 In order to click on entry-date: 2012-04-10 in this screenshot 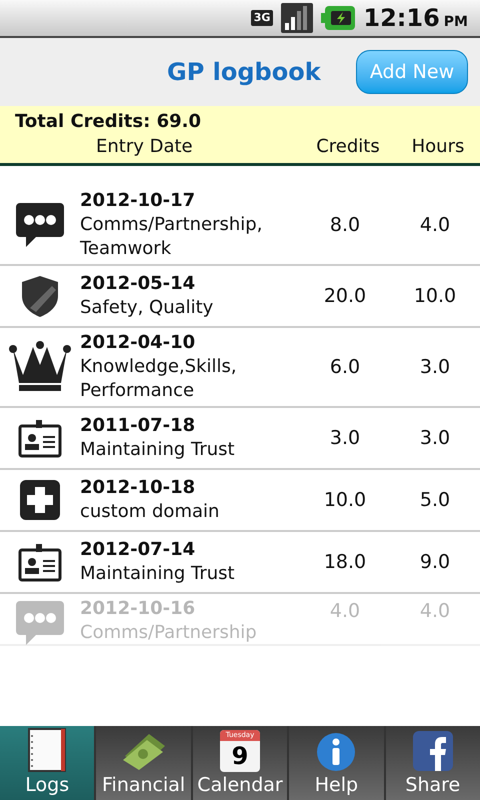, I will do `click(138, 343)`.